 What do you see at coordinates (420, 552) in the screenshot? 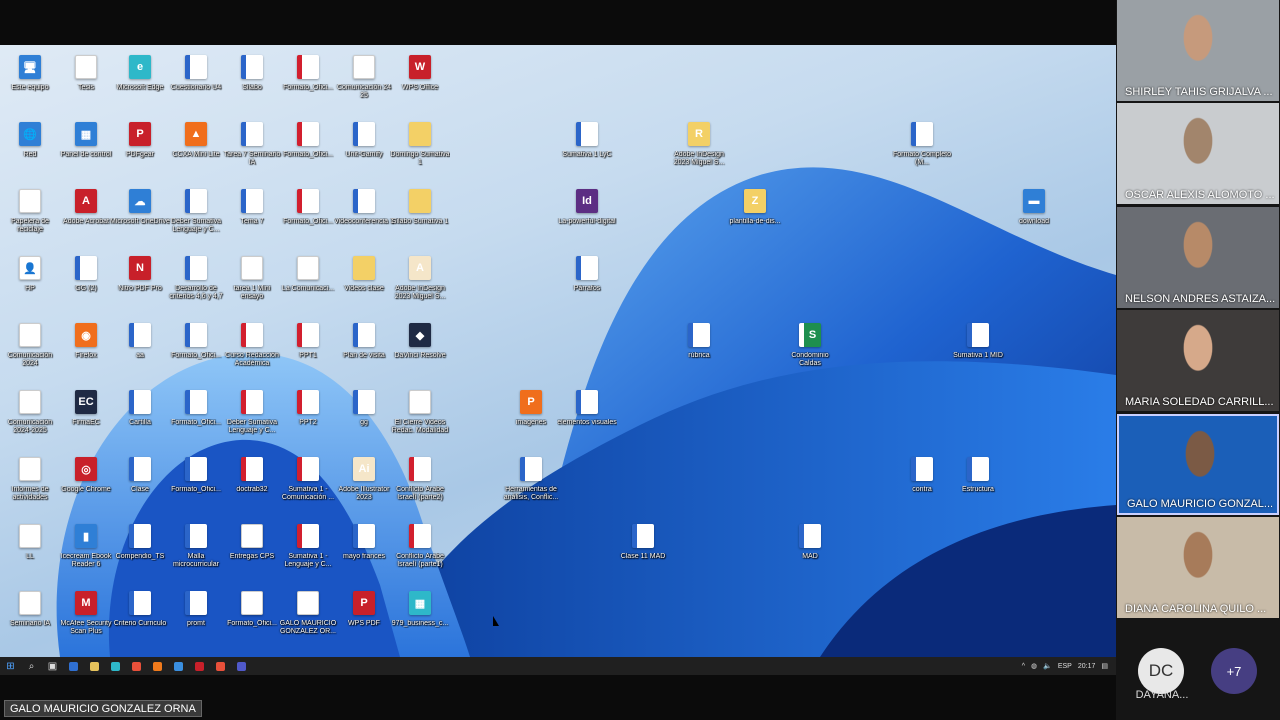
I see `desktop-icon: P Conflicto Árabe Israelí (parte1)` at bounding box center [420, 552].